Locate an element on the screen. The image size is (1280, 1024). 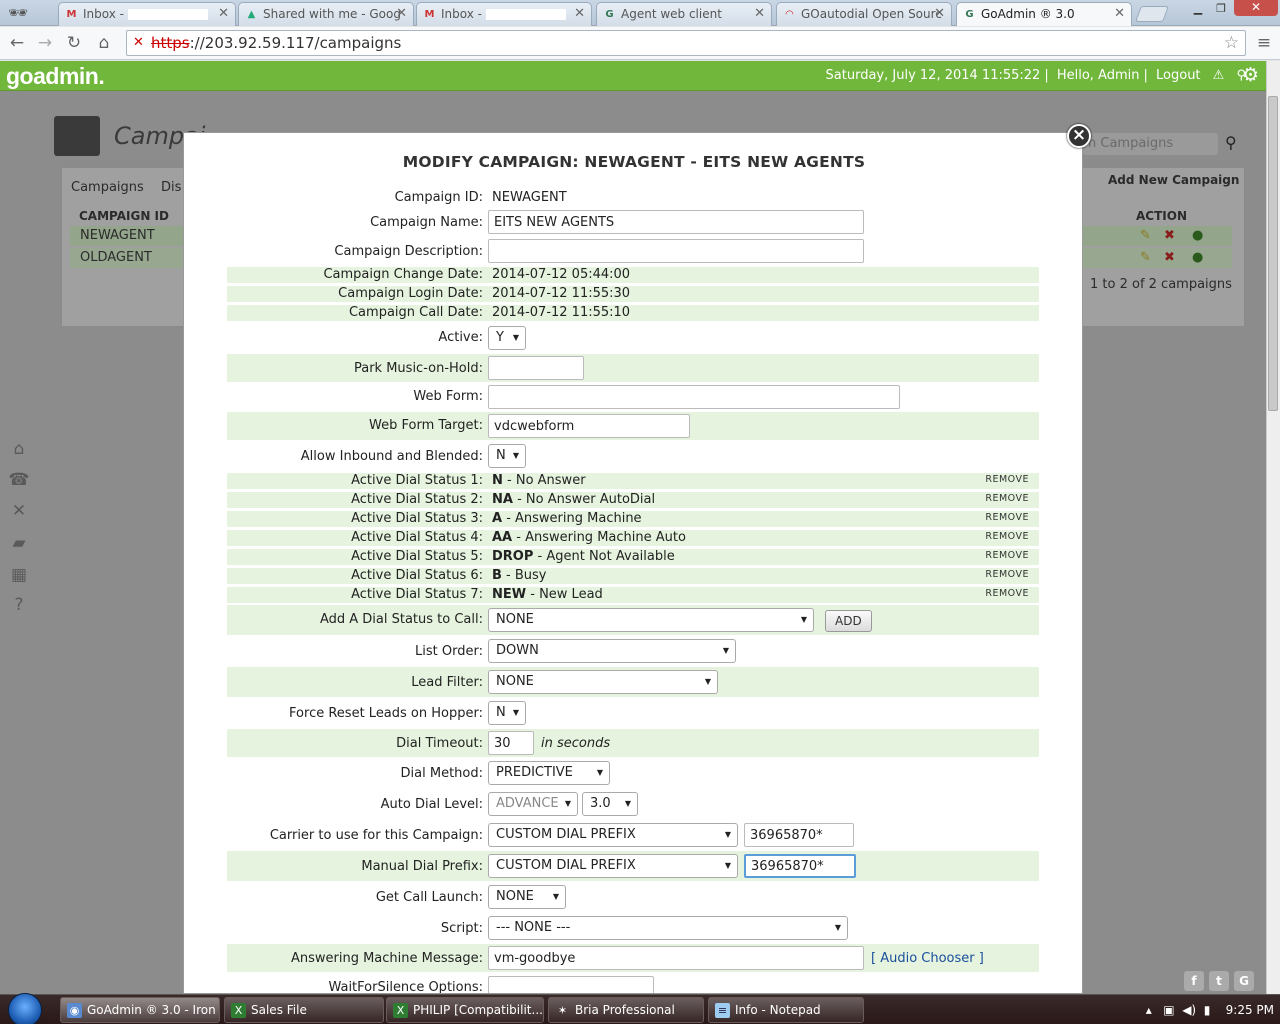
restore-window-icon: ❐ is located at coordinates (1221, 9).